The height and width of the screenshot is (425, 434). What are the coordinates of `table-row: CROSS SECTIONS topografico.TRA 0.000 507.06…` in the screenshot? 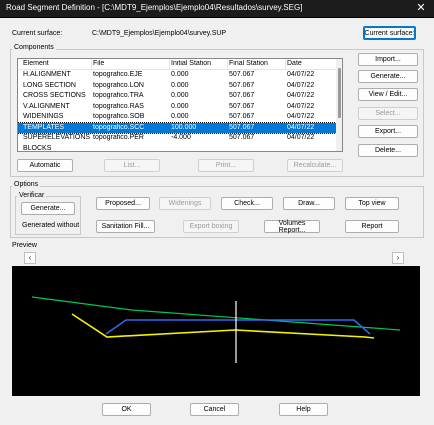 It's located at (177, 96).